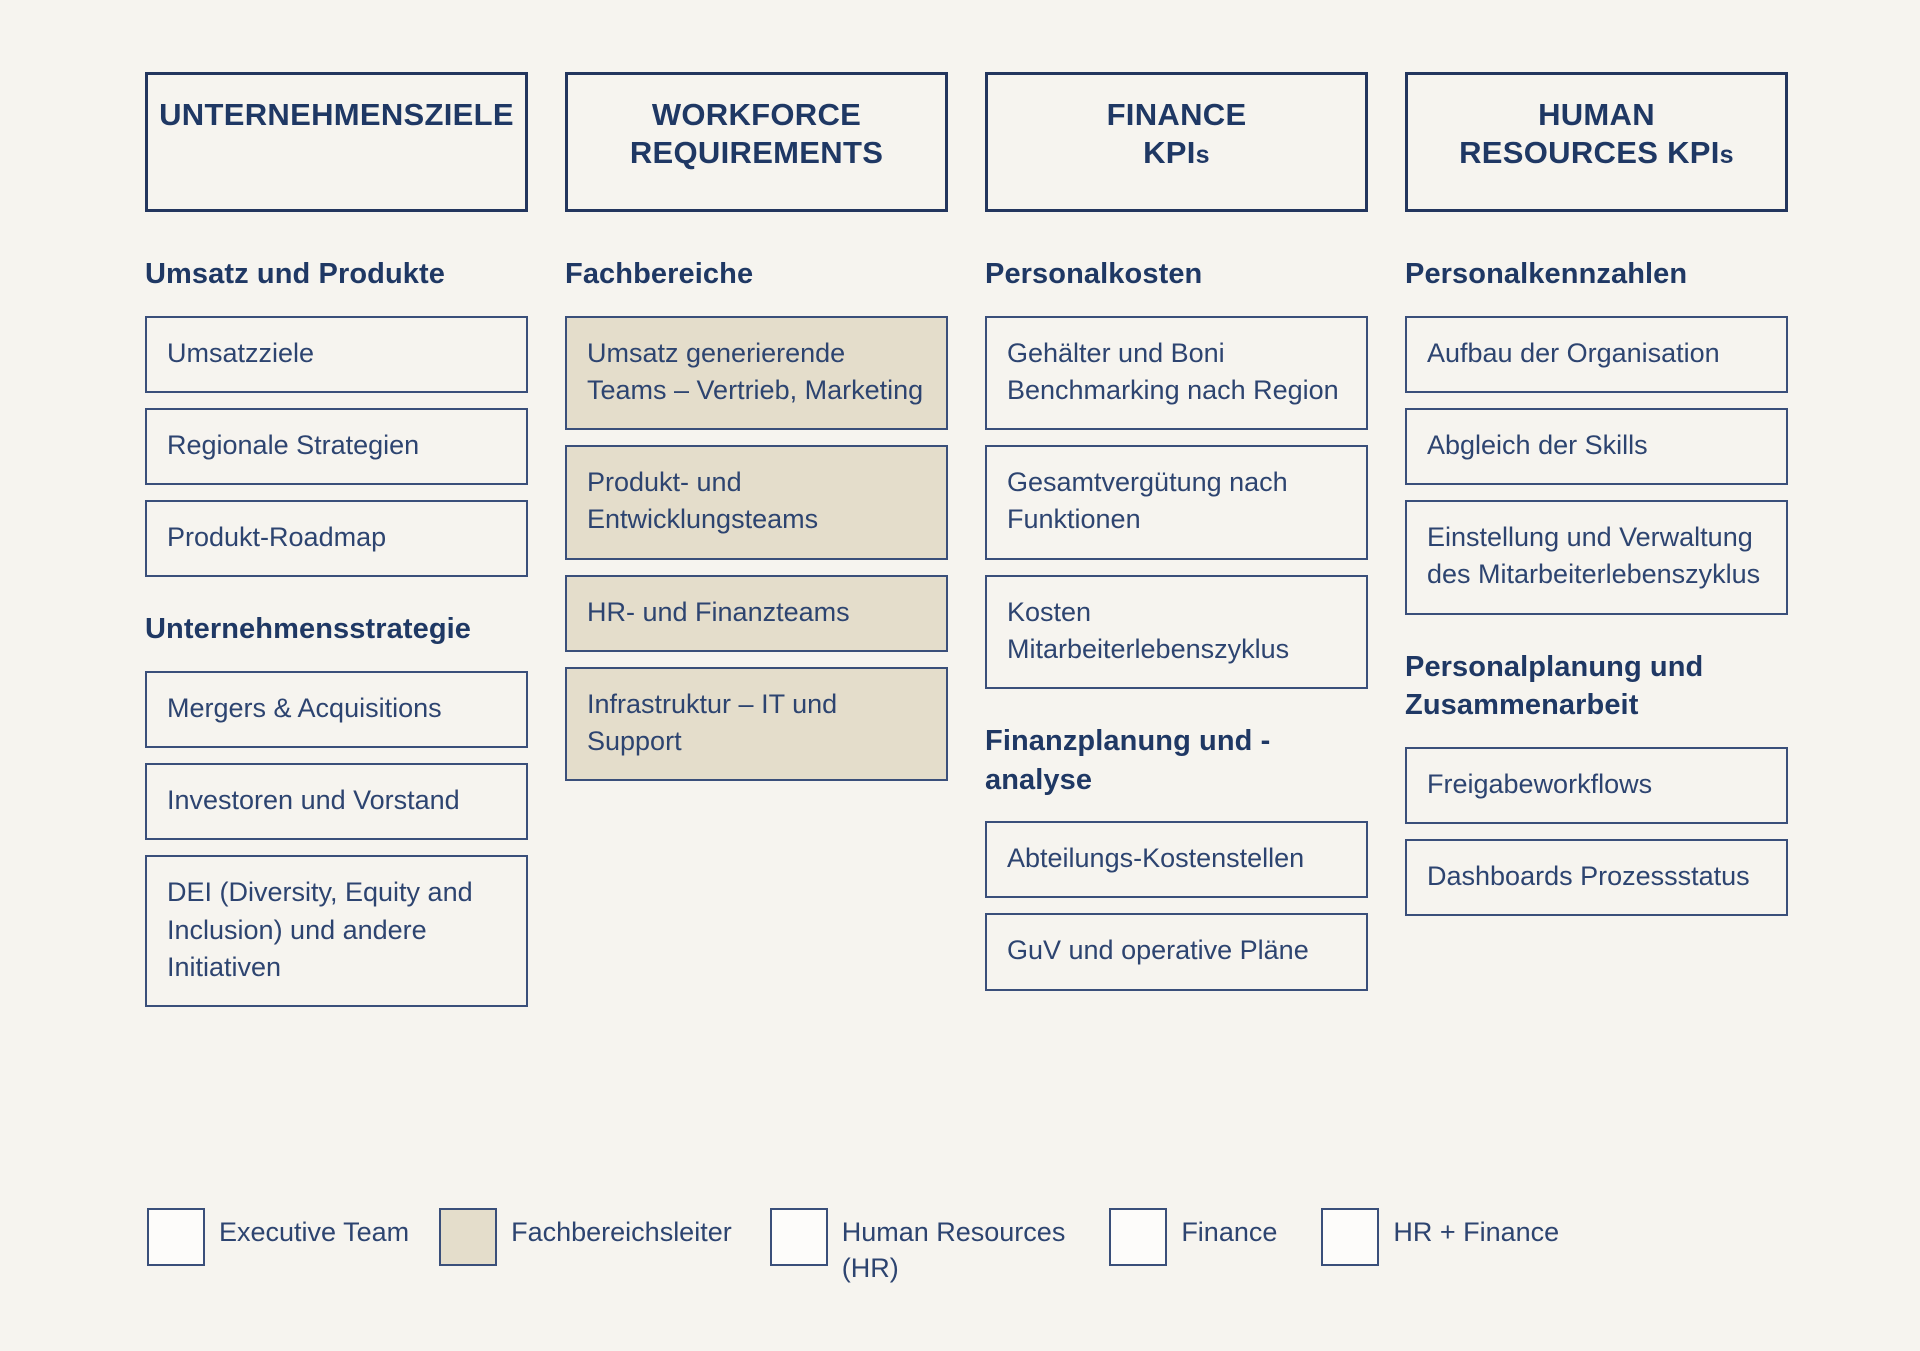 The width and height of the screenshot is (1920, 1351). Describe the element at coordinates (1596, 354) in the screenshot. I see `item-box: Aufbau der Organisation` at that location.